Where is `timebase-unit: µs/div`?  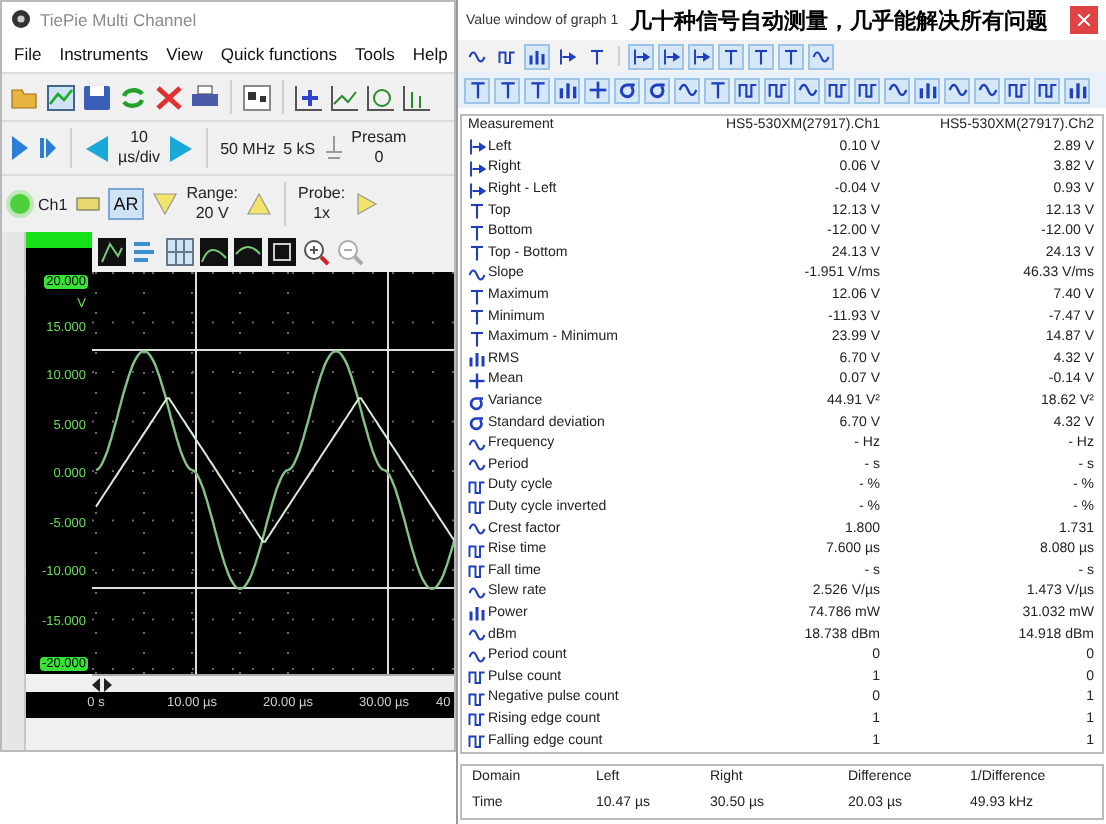
timebase-unit: µs/div is located at coordinates (139, 158).